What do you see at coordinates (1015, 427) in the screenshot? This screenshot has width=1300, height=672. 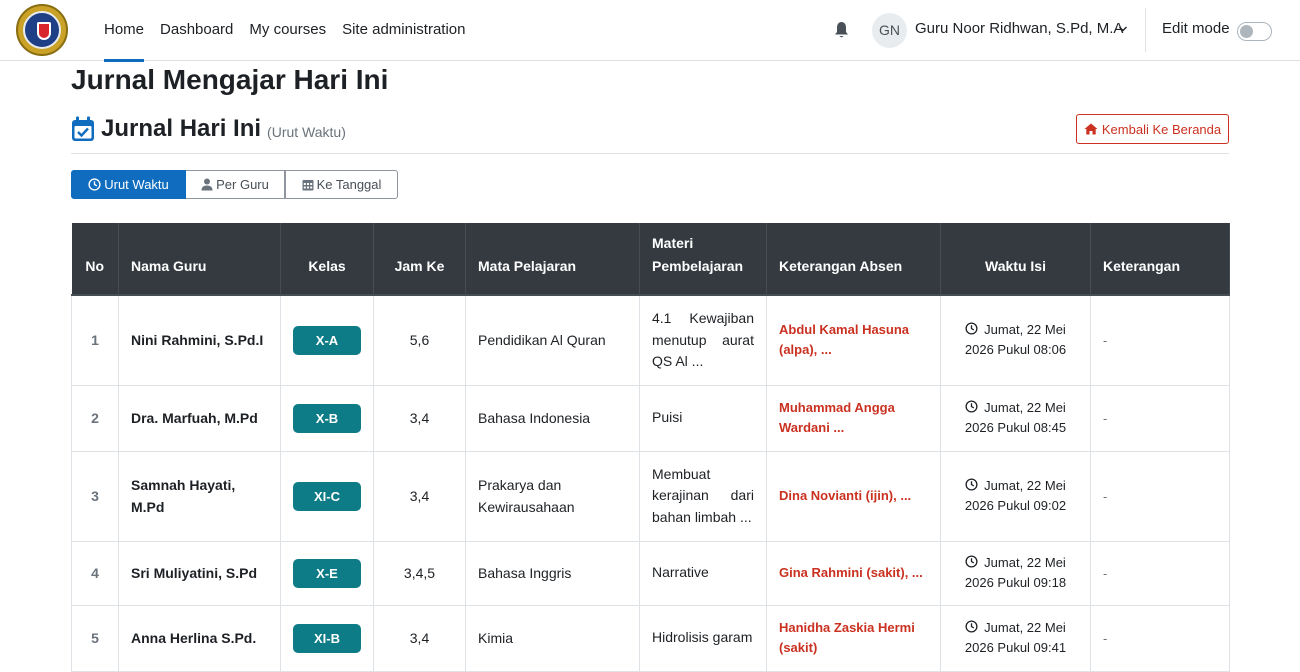 I see `waktu-isi-time: 2026 Pukul 08:45` at bounding box center [1015, 427].